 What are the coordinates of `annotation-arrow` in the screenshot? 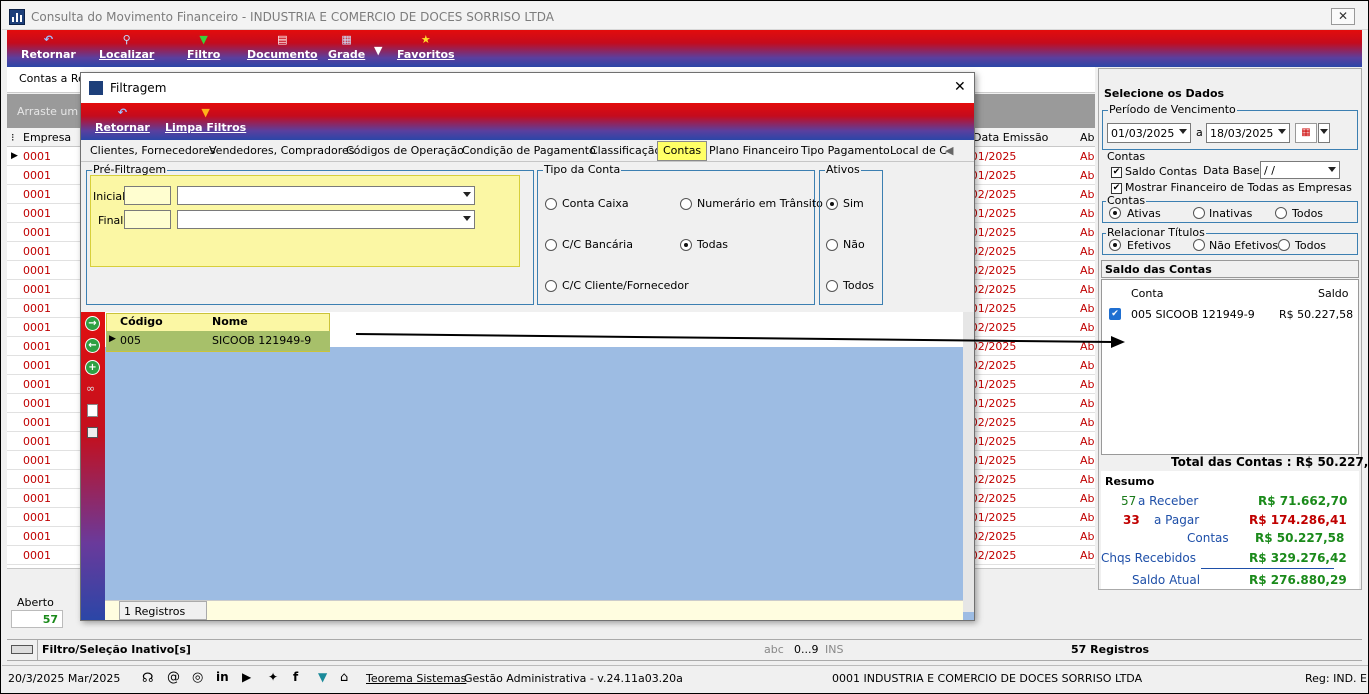 It's located at (740, 340).